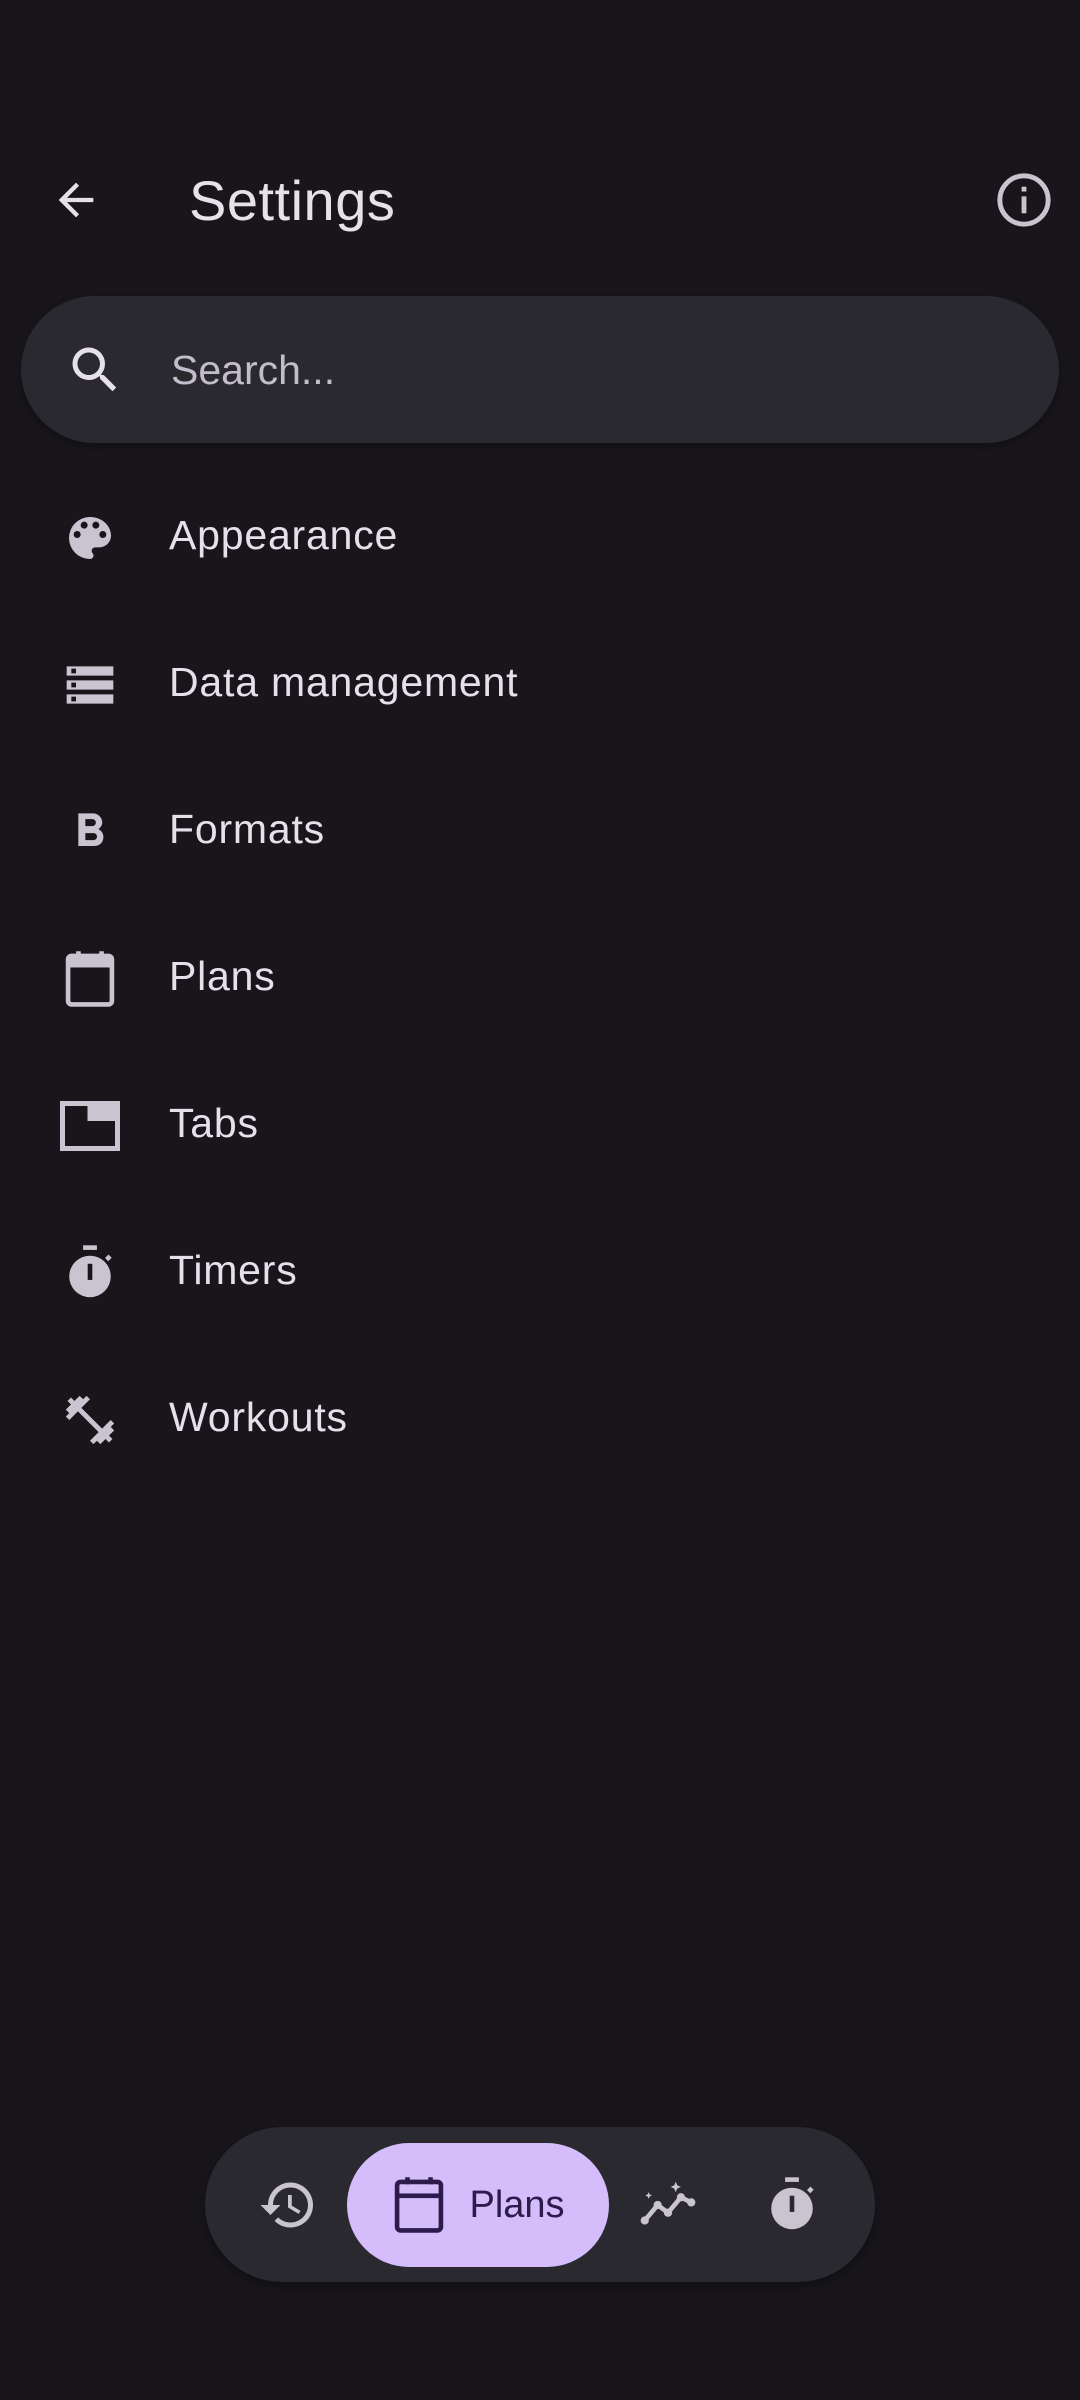 This screenshot has width=1080, height=2400. I want to click on search-icon, so click(94, 369).